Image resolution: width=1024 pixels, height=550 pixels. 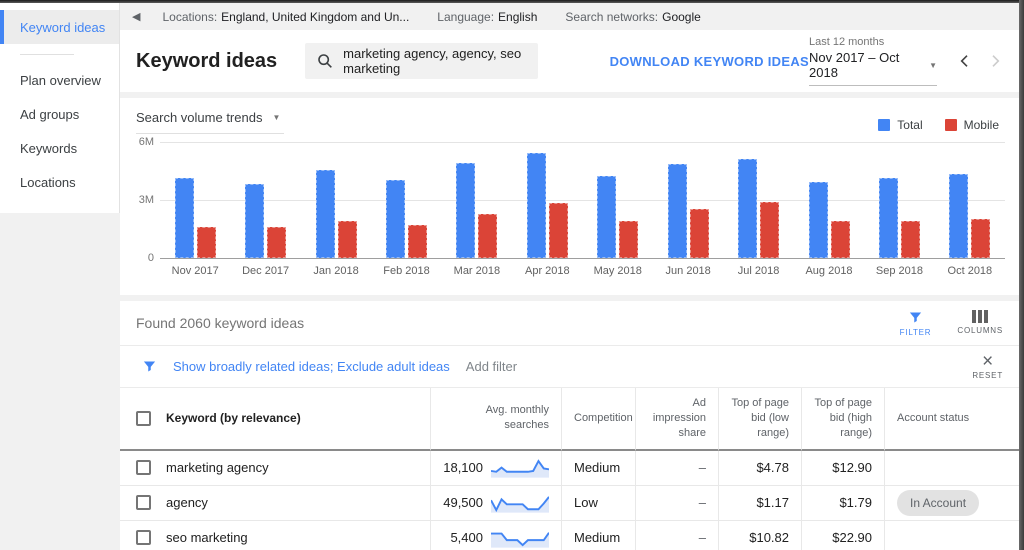 I want to click on column-header-4: Top of page bid (low range), so click(x=759, y=419).